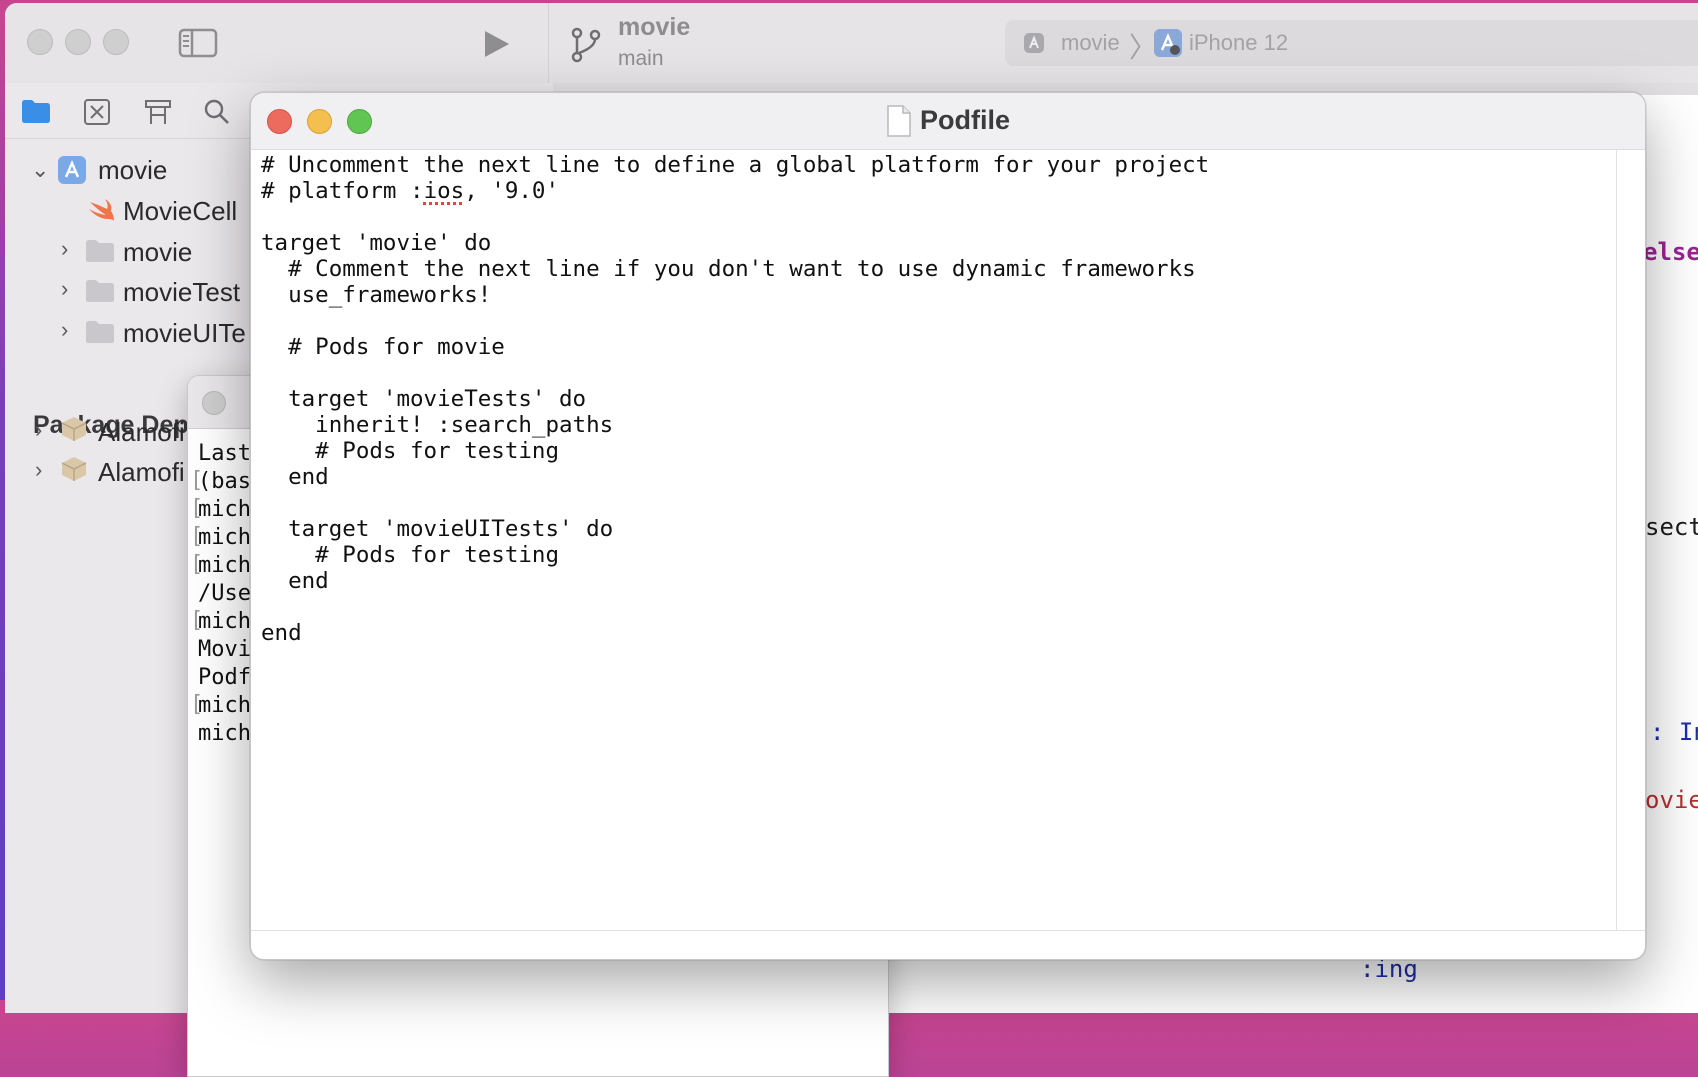 This screenshot has width=1698, height=1077. Describe the element at coordinates (158, 112) in the screenshot. I see `symbol-icon` at that location.